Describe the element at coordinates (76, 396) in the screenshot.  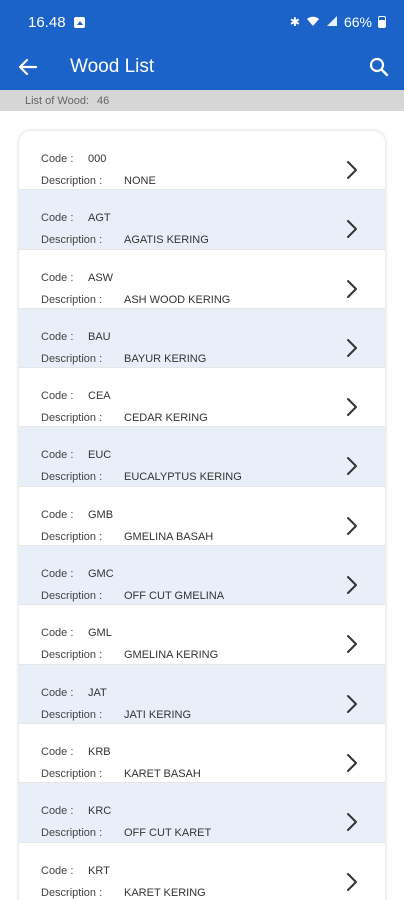
I see `code-line: Code : CEA` at that location.